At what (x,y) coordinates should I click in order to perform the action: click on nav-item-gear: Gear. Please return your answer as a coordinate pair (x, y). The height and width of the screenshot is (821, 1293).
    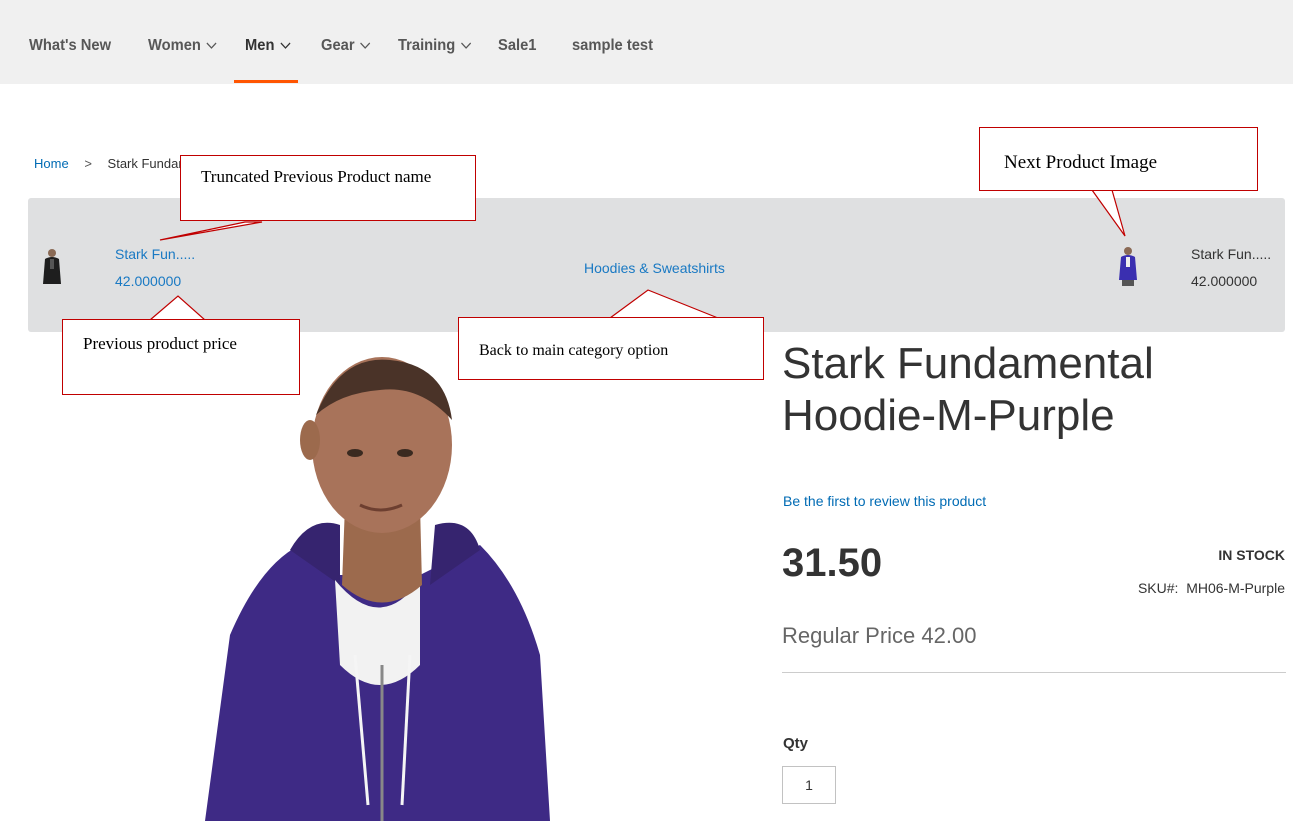
    Looking at the image, I should click on (346, 46).